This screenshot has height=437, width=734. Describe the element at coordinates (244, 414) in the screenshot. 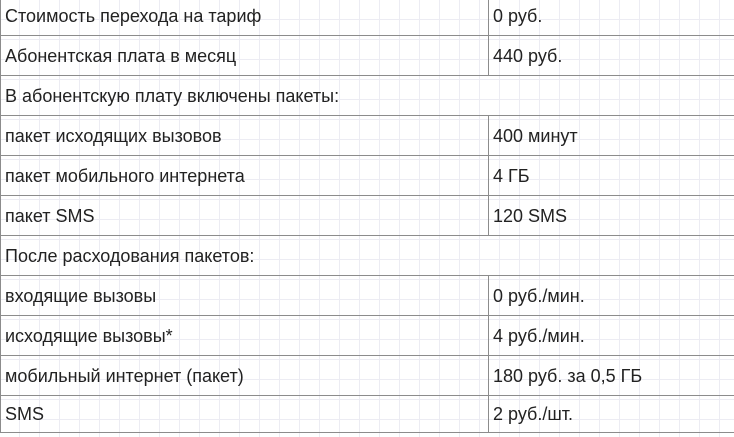

I see `row-label: SMS` at that location.